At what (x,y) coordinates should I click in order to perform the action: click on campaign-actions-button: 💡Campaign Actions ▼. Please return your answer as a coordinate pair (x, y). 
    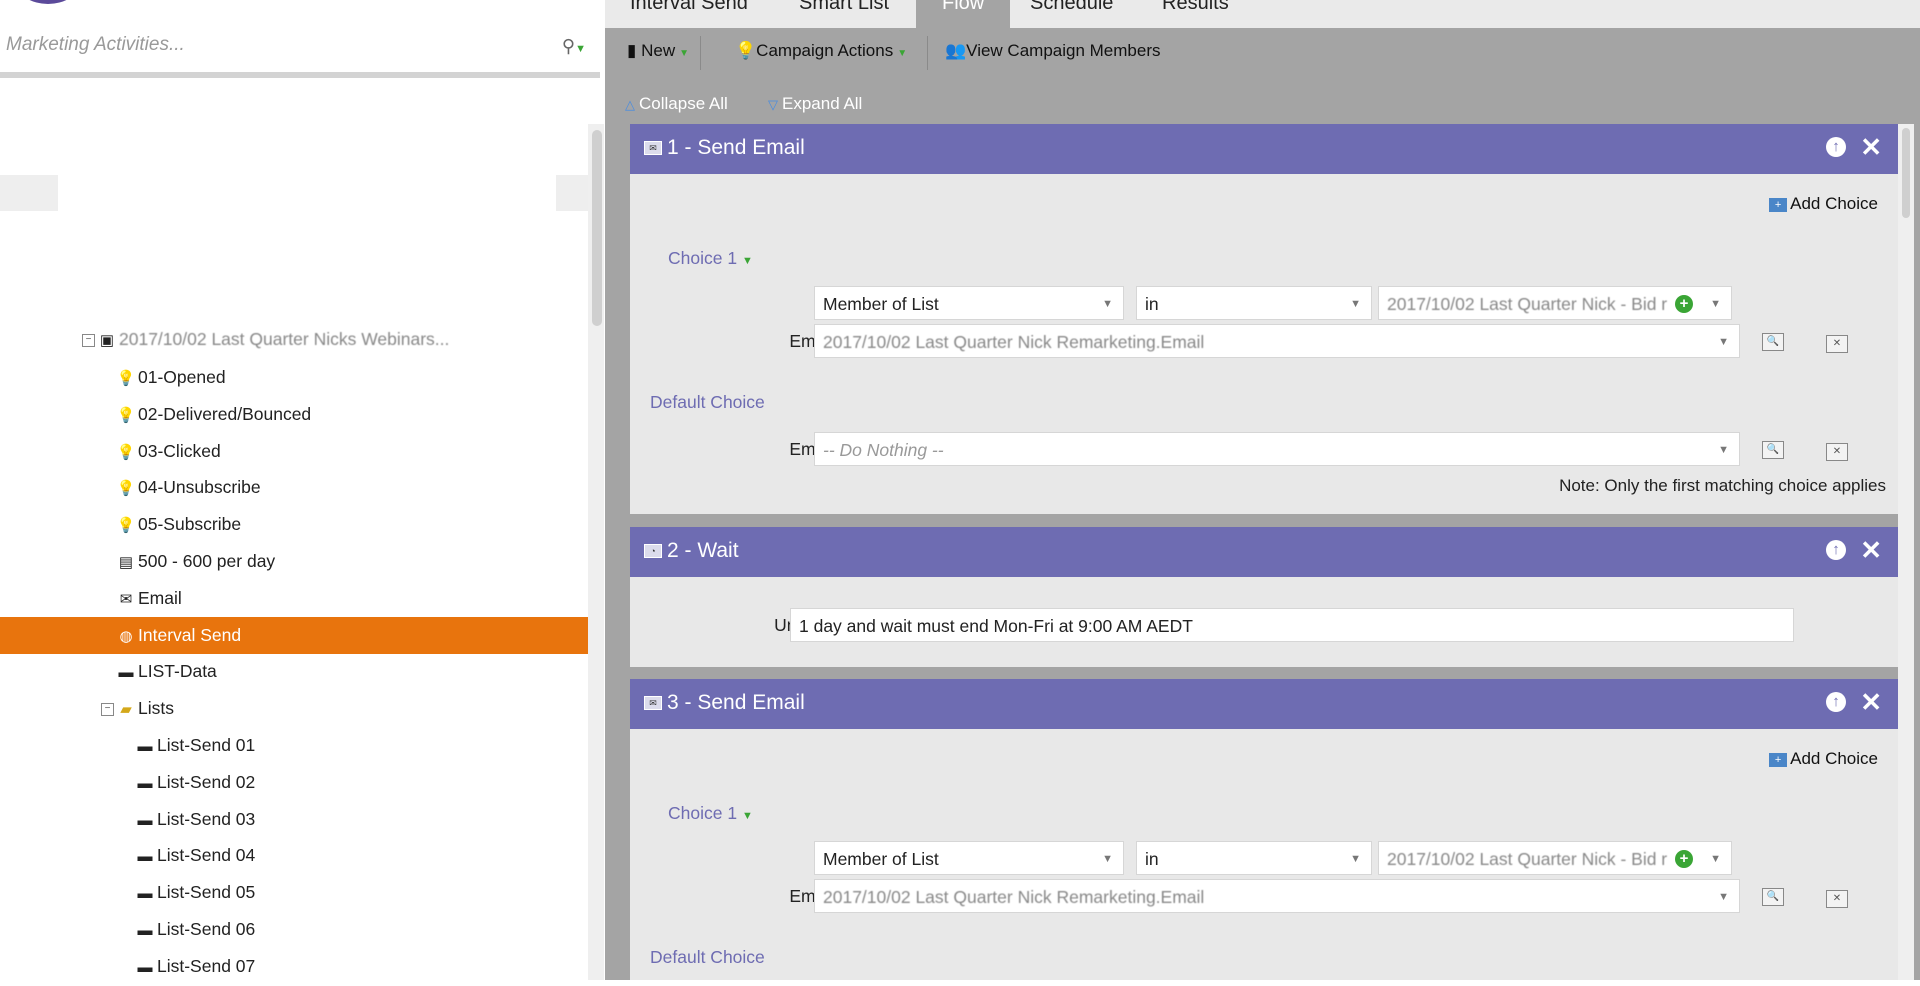
    Looking at the image, I should click on (821, 51).